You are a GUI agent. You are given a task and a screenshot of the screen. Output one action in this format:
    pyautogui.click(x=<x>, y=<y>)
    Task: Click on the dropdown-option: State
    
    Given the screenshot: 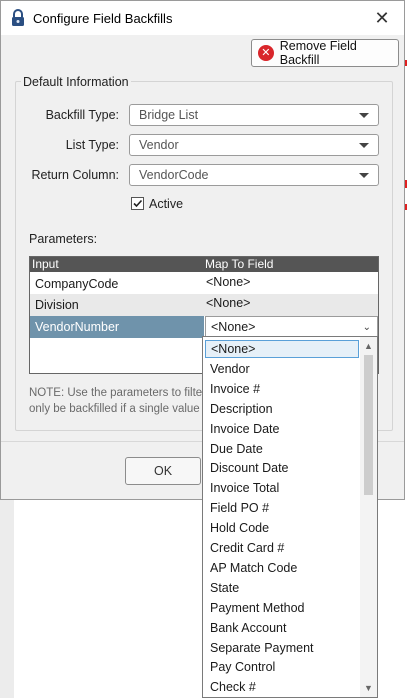 What is the action you would take?
    pyautogui.click(x=284, y=588)
    